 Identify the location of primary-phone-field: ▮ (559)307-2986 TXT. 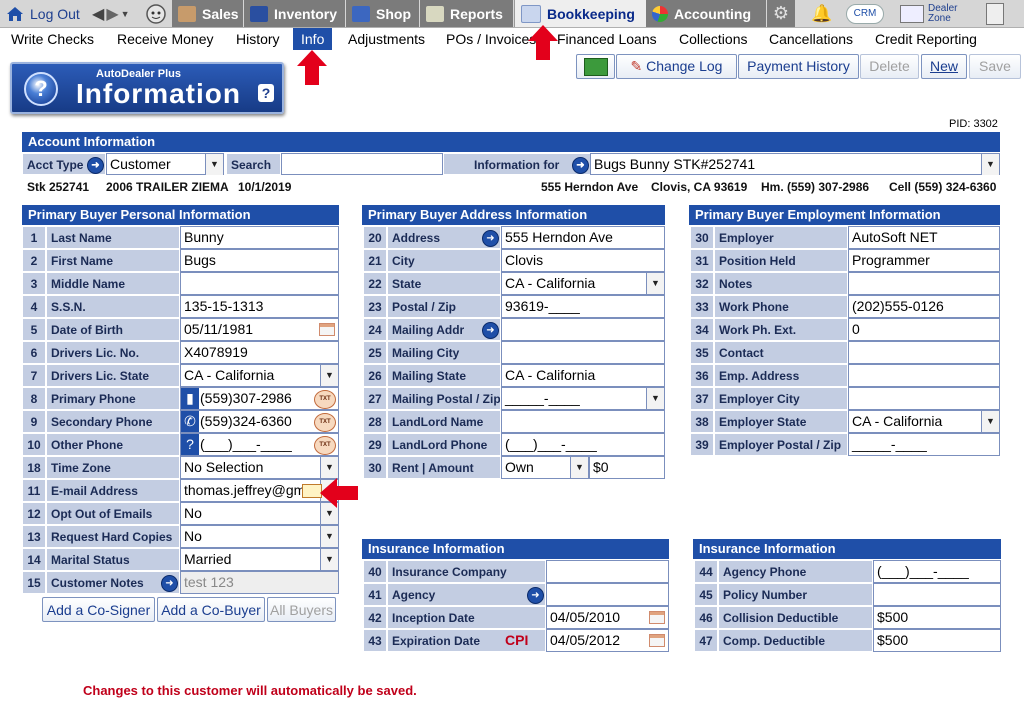
(259, 398).